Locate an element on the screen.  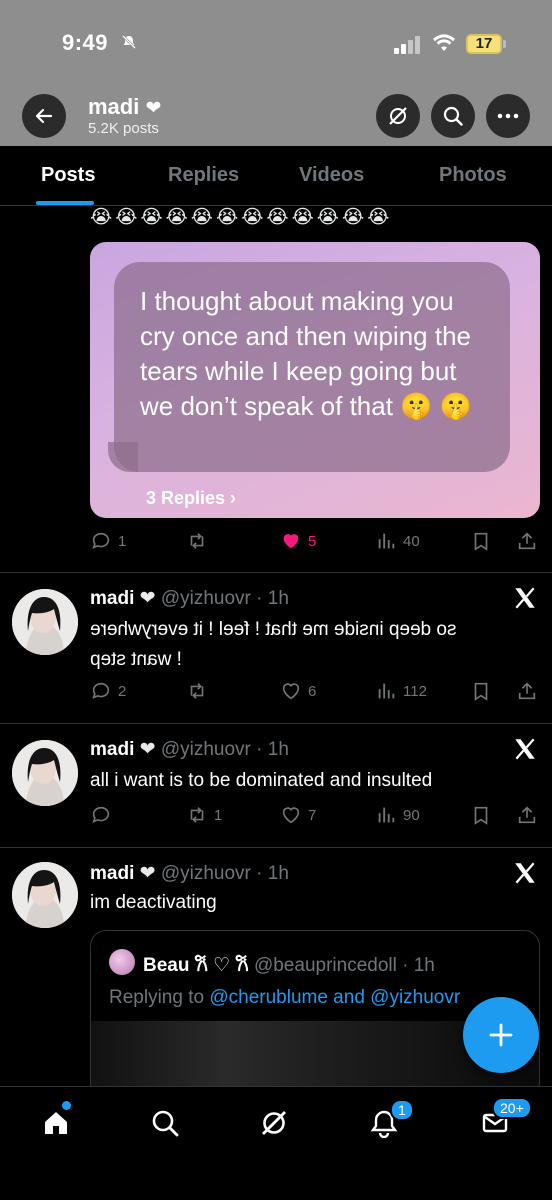
view-count: 112 is located at coordinates (415, 691).